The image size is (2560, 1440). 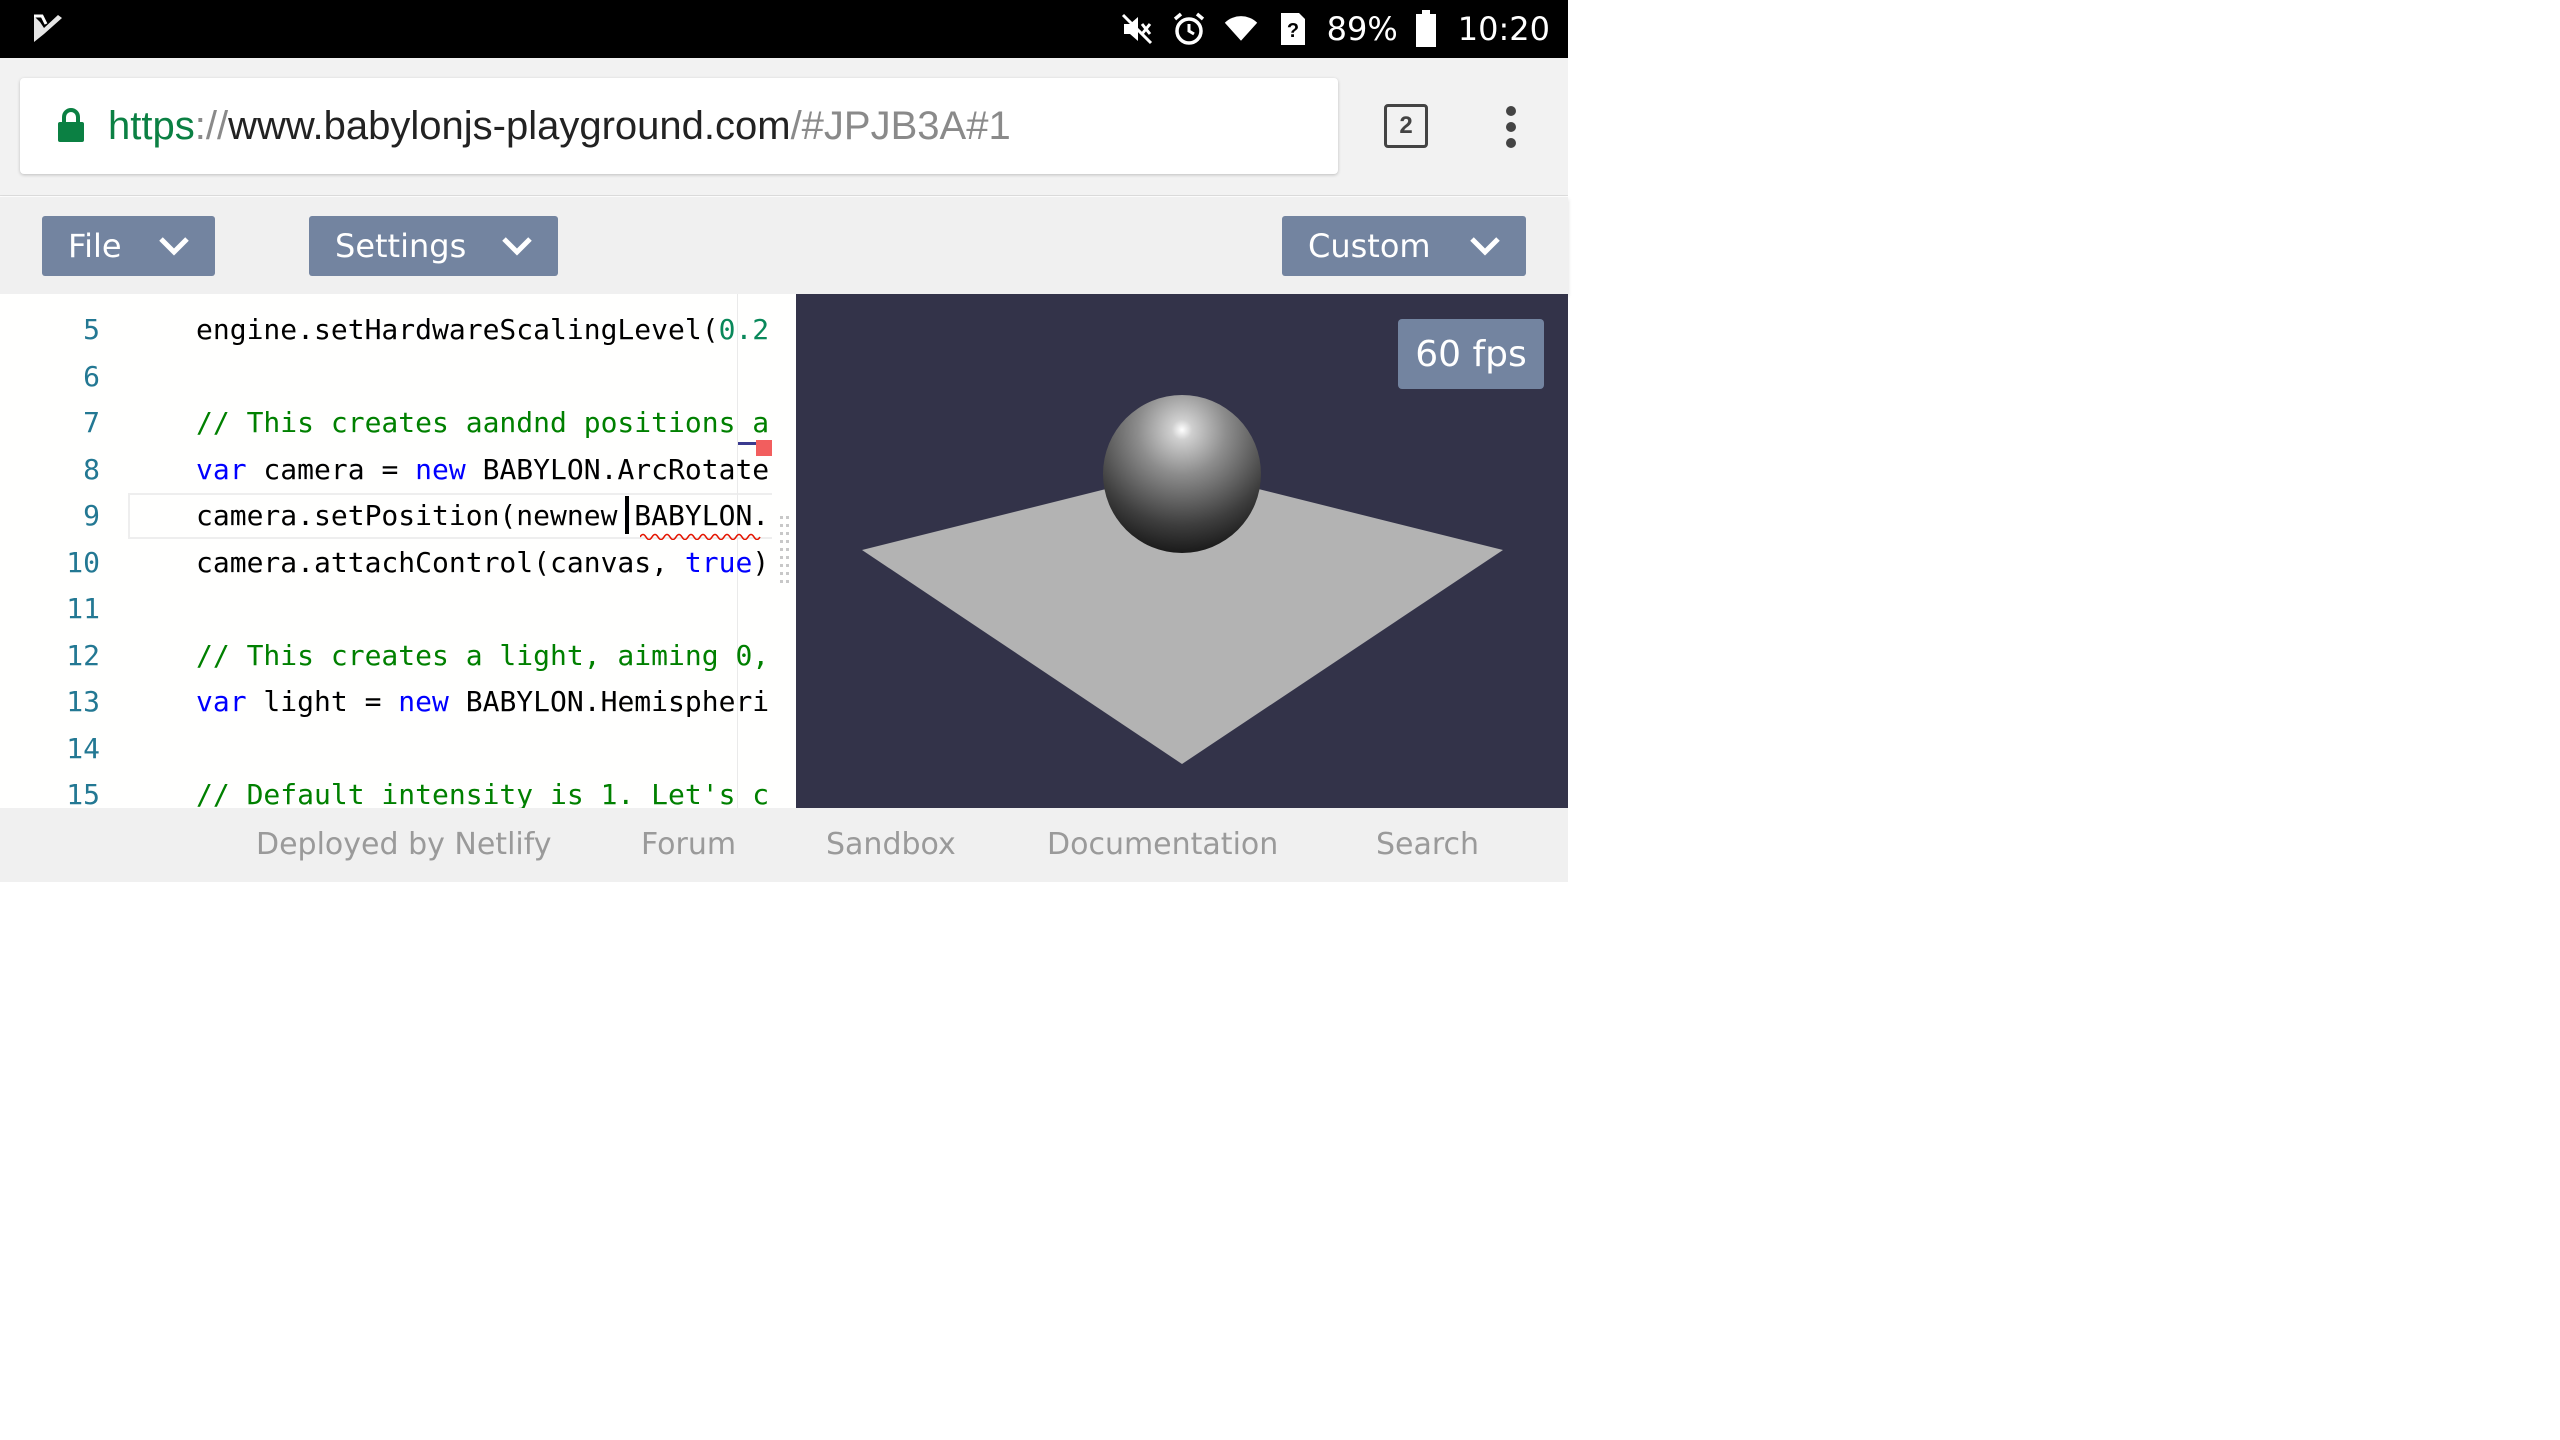 What do you see at coordinates (764, 448) in the screenshot?
I see `overview-ruler-error-marker` at bounding box center [764, 448].